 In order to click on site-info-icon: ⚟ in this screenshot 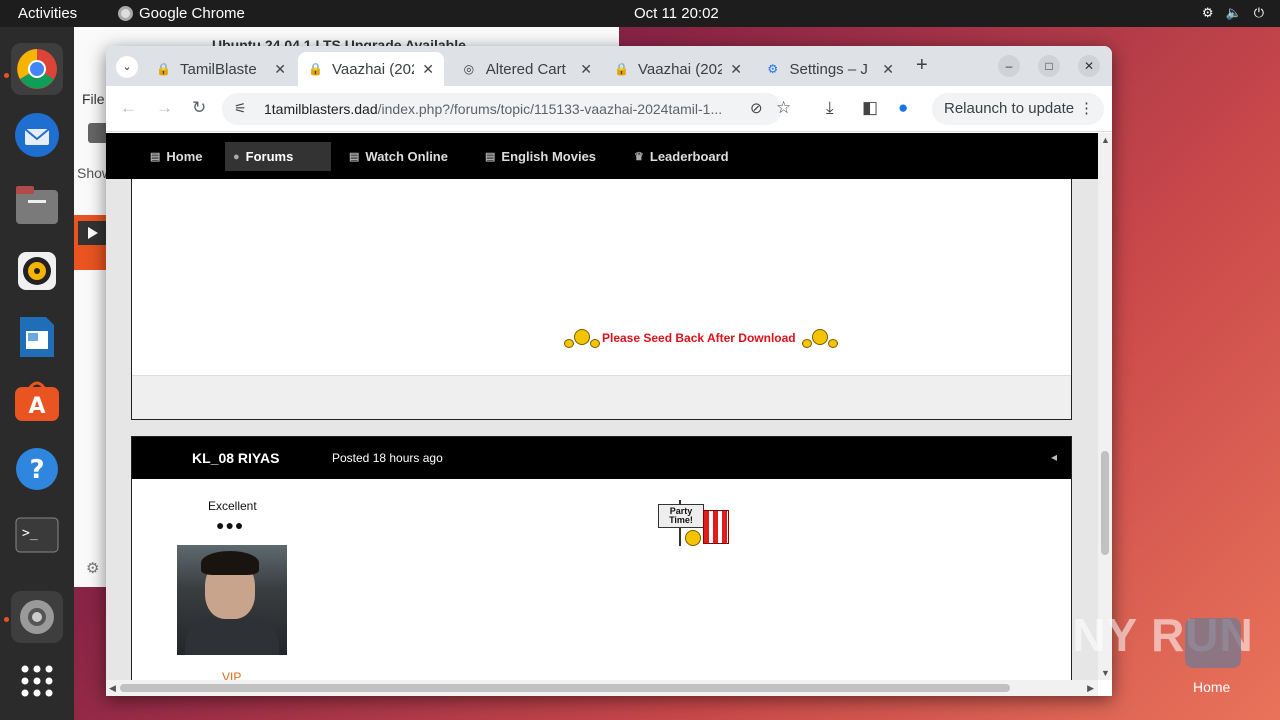, I will do `click(240, 108)`.